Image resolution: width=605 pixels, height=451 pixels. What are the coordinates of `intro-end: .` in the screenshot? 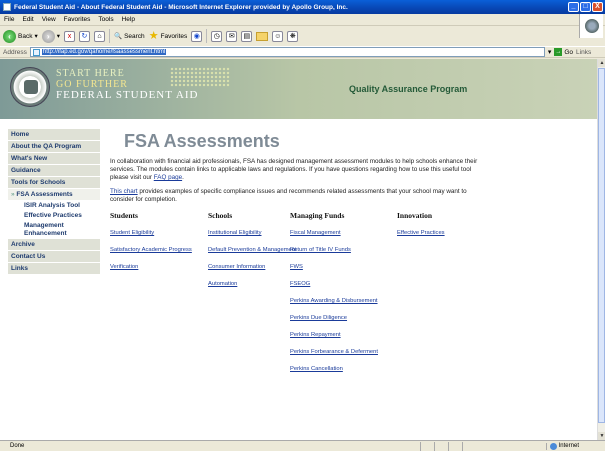 It's located at (183, 177).